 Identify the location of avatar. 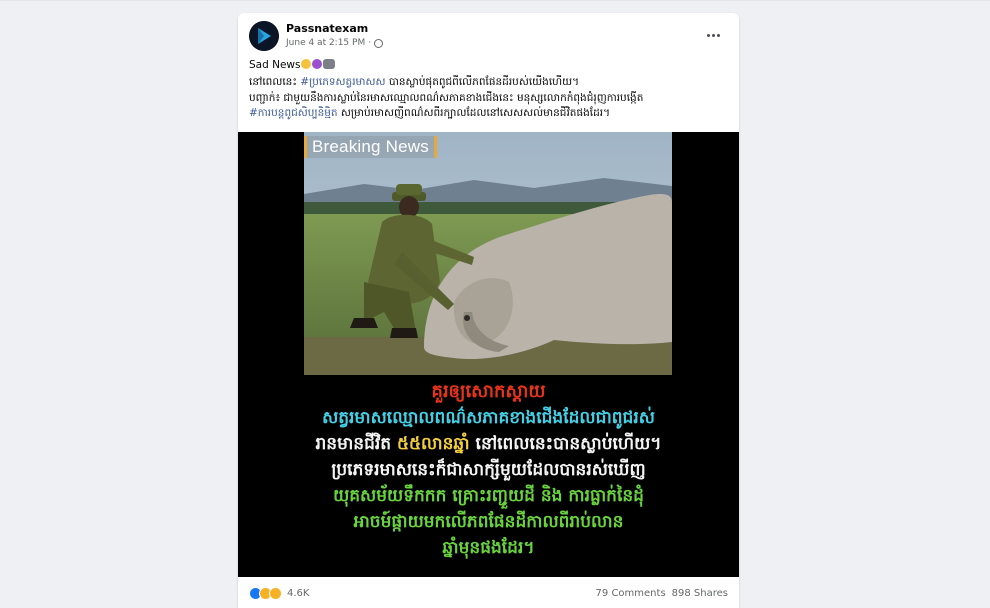
(264, 36).